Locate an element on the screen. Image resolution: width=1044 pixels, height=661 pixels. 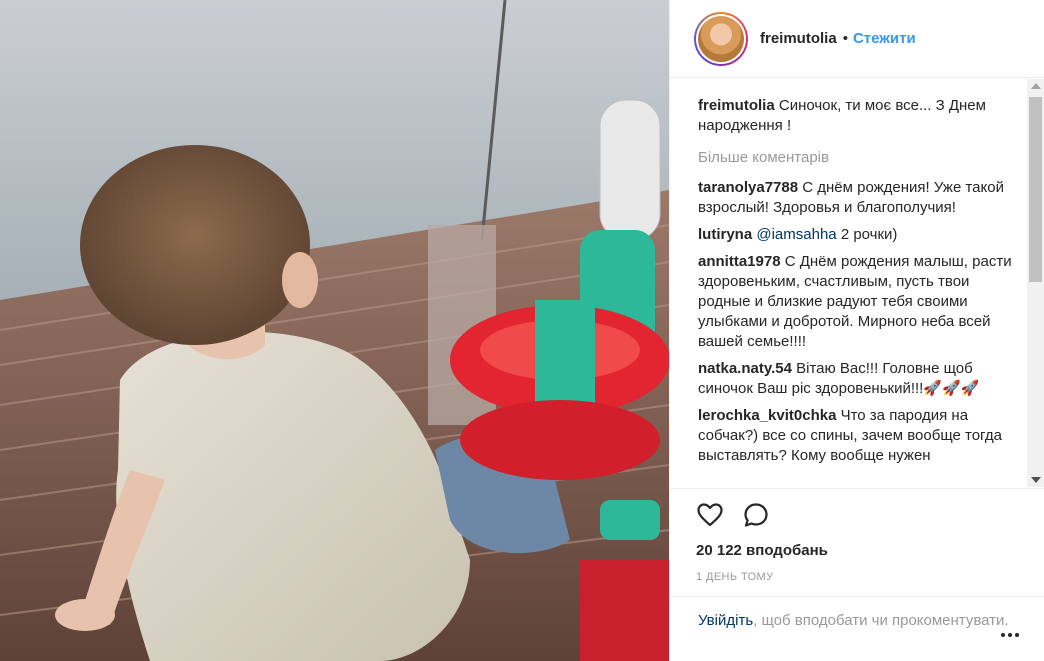
post-actions: 20 122 вподобань 1 ДЕНЬ ТОМУ is located at coordinates (857, 535).